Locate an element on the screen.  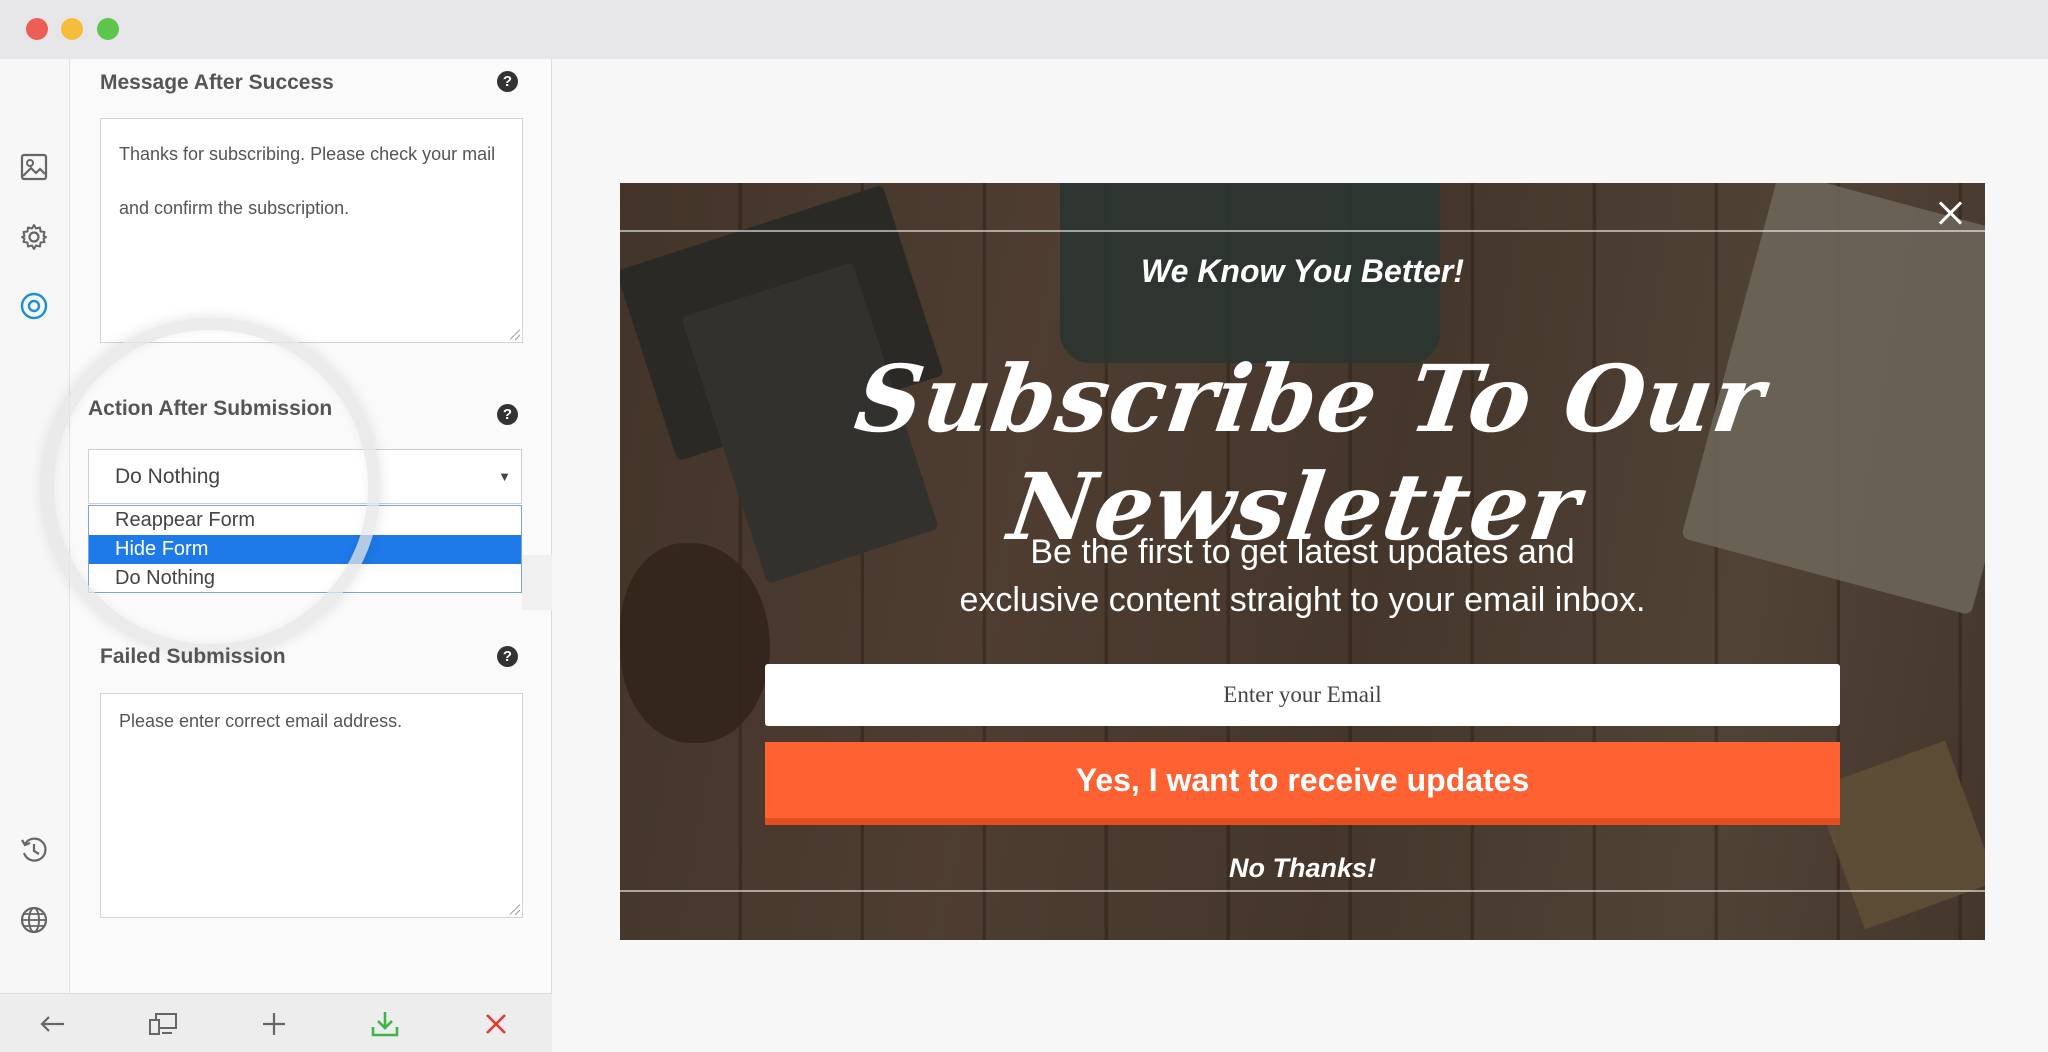
action-after-submission-label: Action After Submission is located at coordinates (210, 408).